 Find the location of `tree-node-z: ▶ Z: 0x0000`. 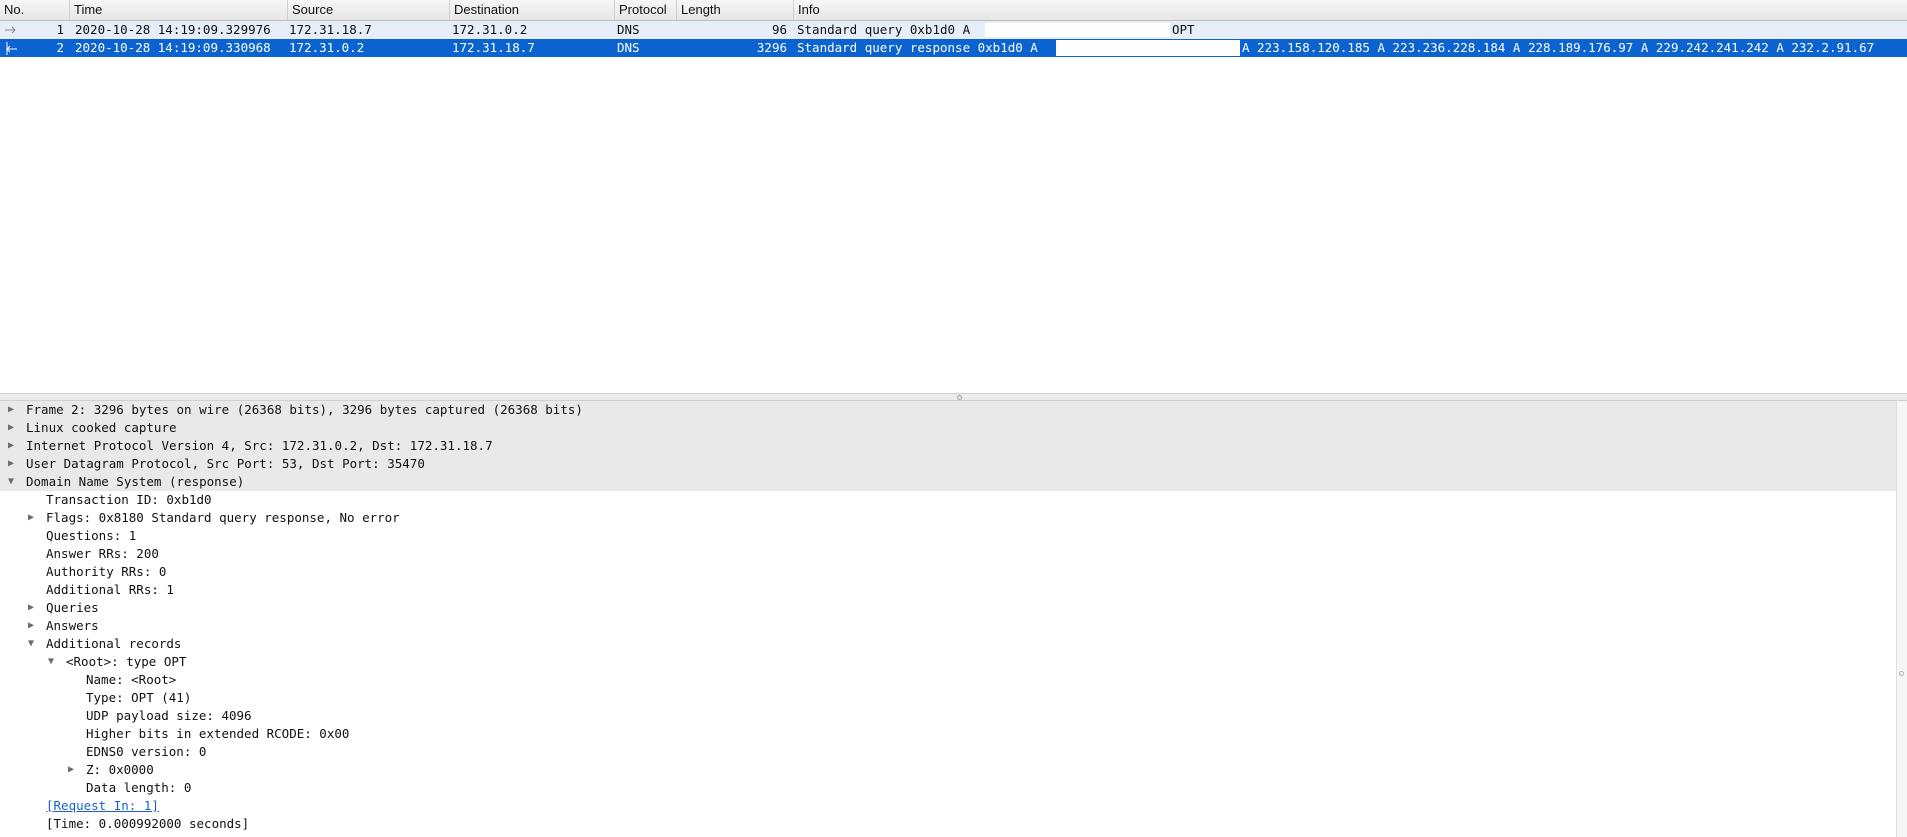

tree-node-z: ▶ Z: 0x0000 is located at coordinates (948, 770).